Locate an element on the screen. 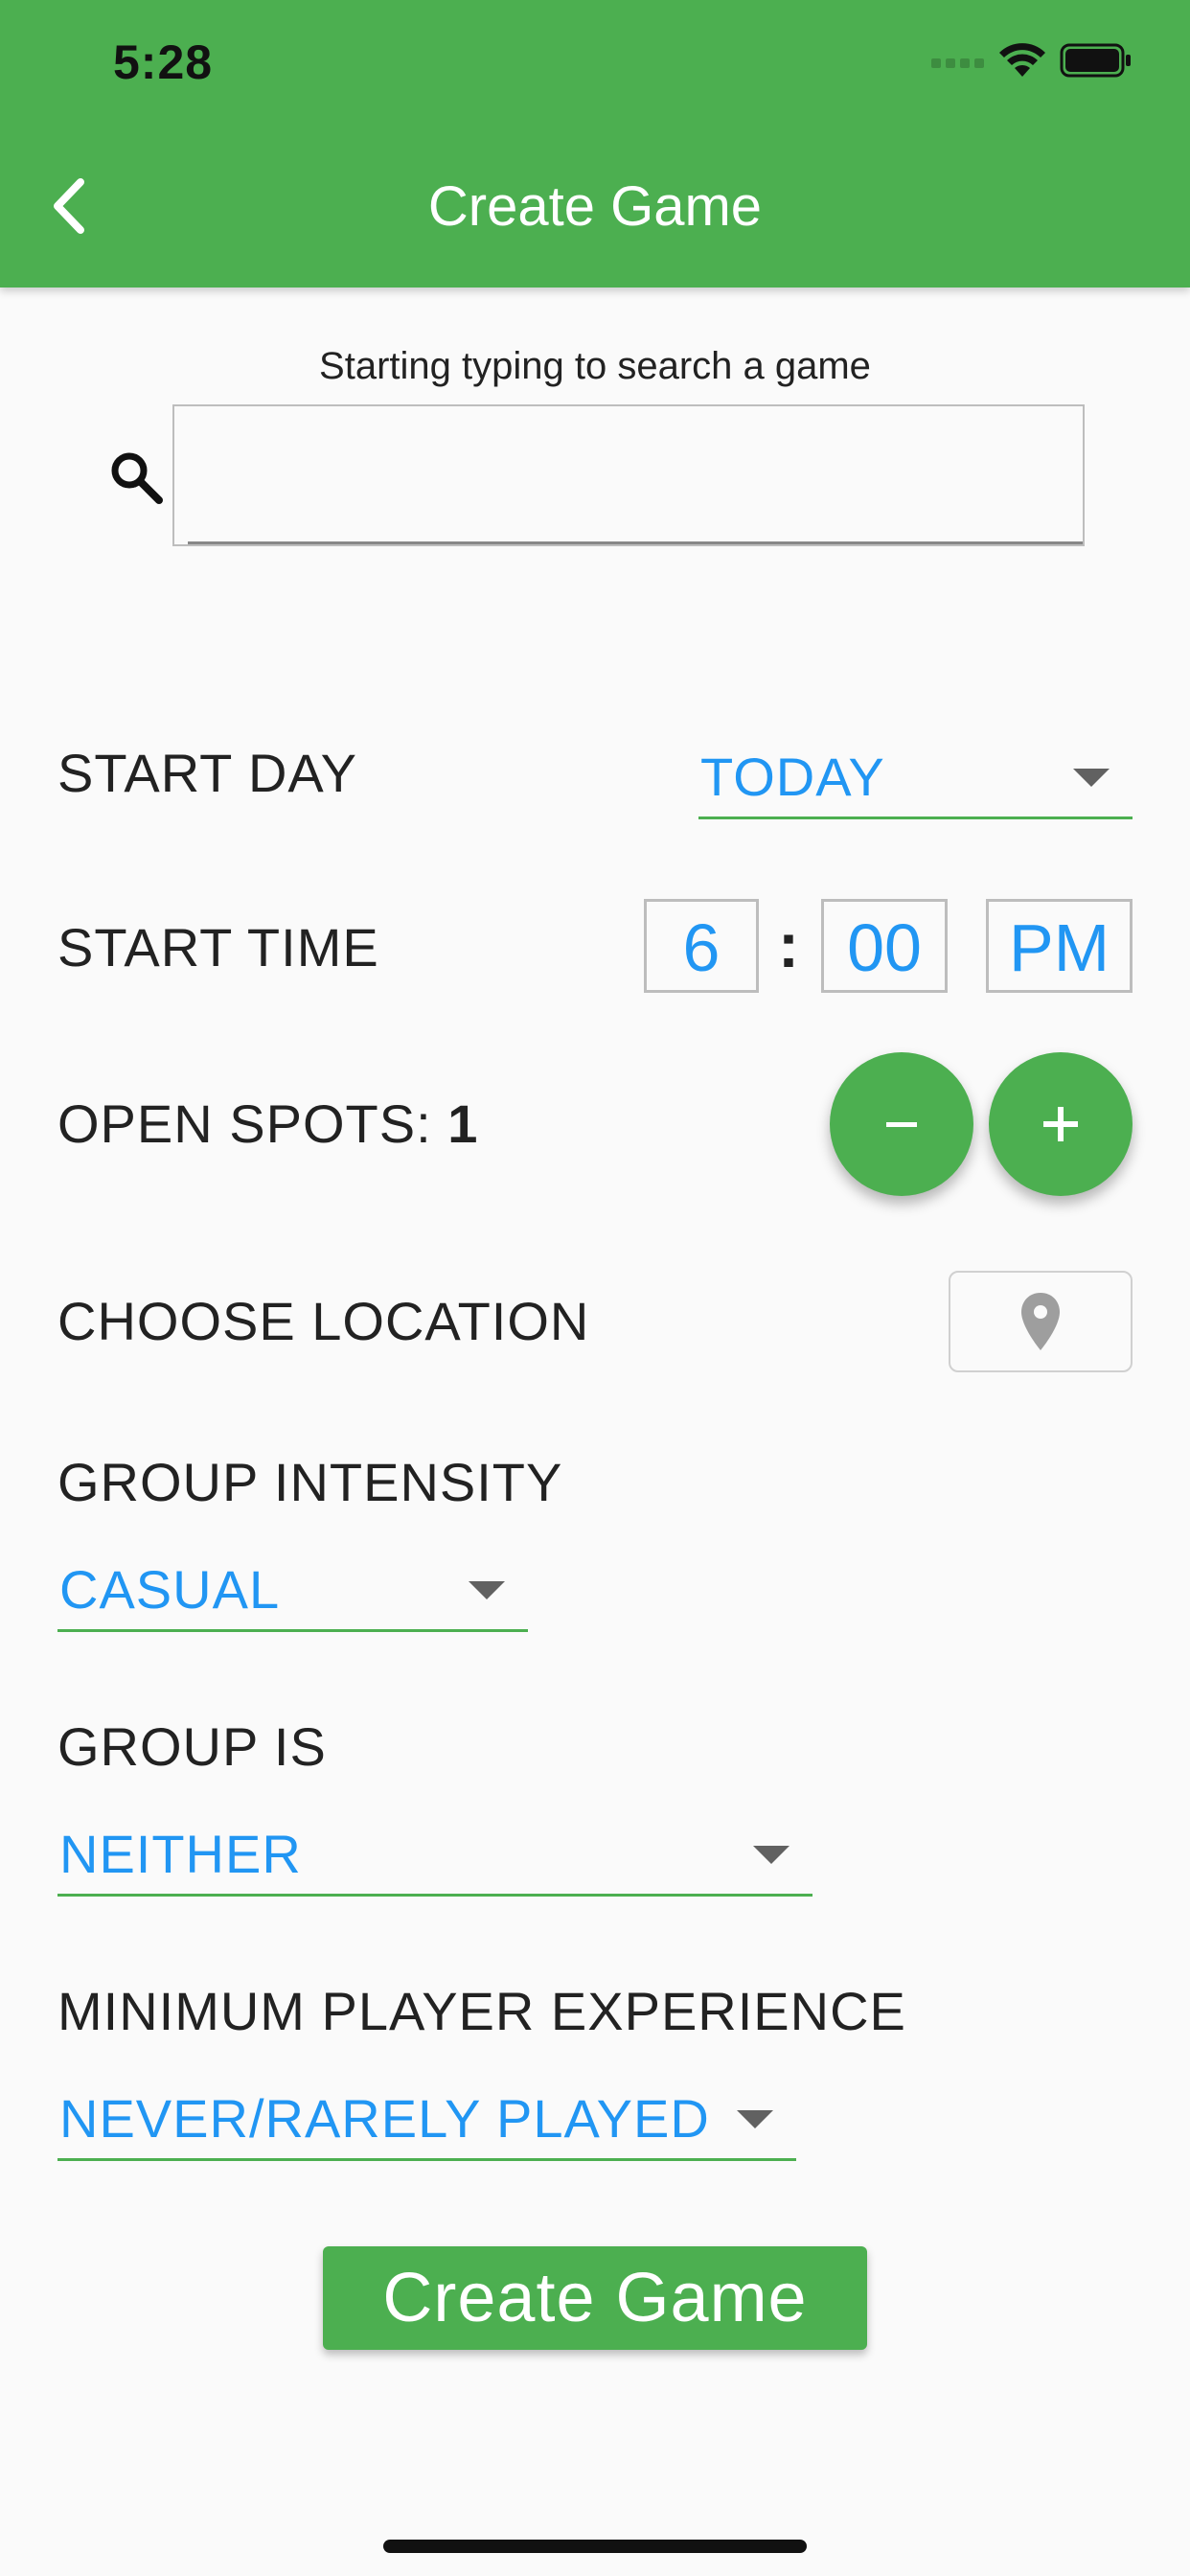  group-intensity-dropdown: CASUAL is located at coordinates (293, 1590).